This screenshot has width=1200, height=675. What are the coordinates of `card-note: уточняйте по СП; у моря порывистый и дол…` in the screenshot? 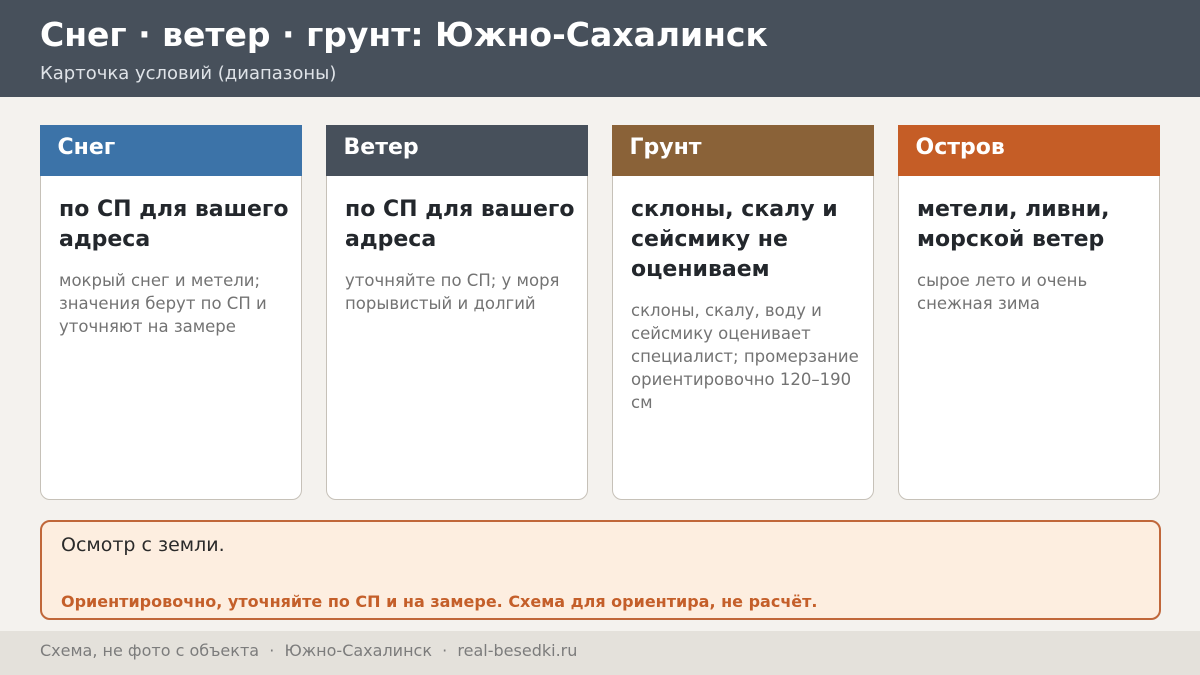 It's located at (452, 292).